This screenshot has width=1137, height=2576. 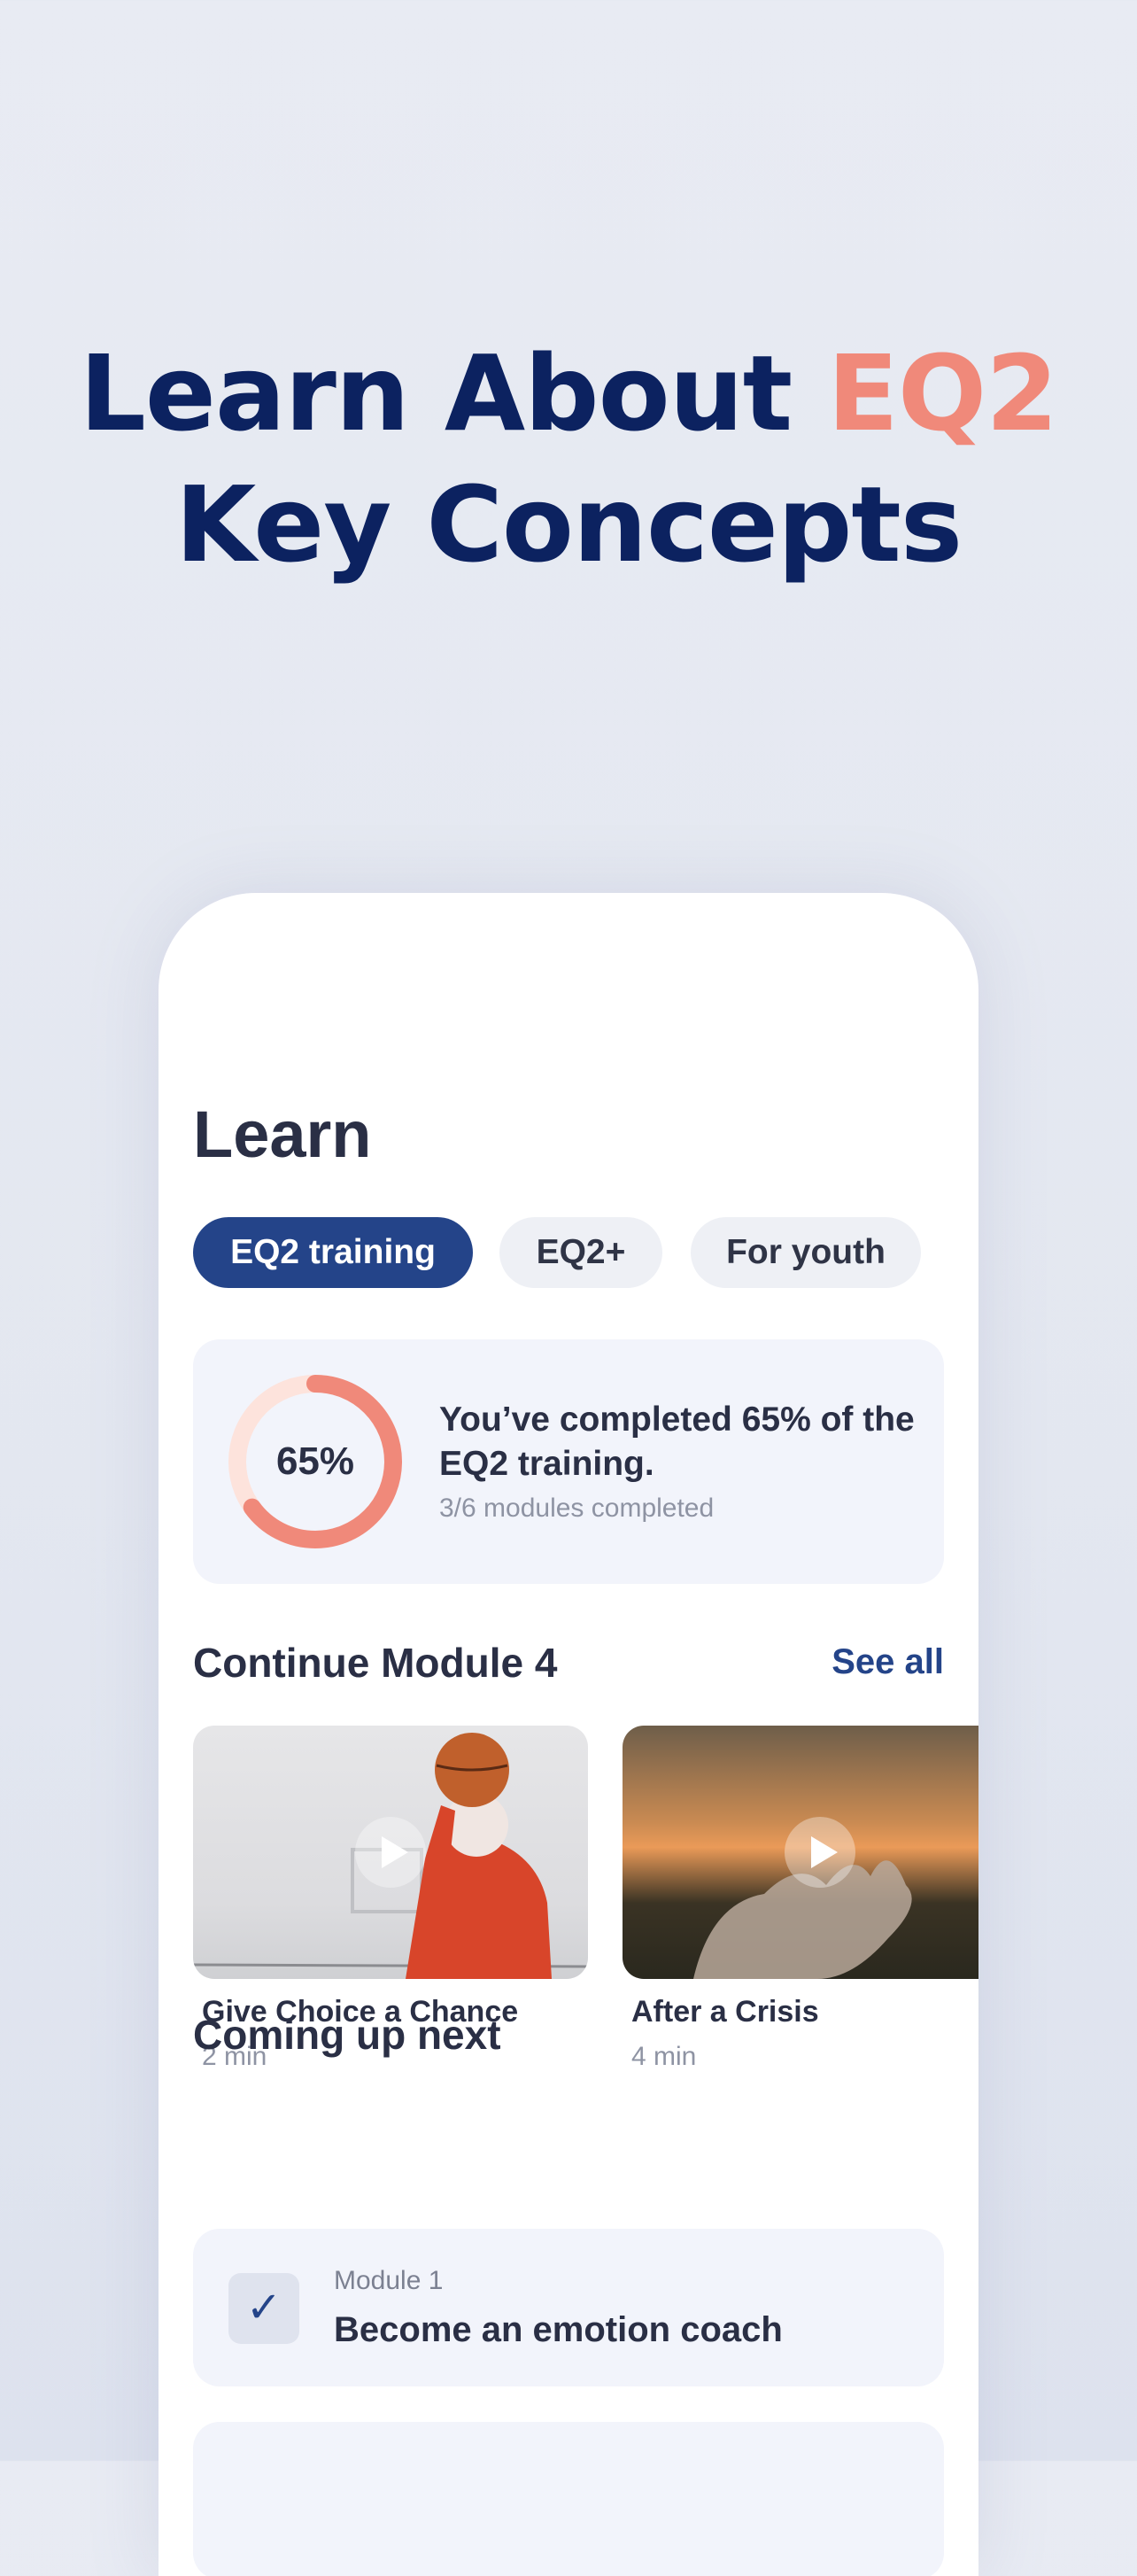 I want to click on see-all-link: See all, so click(x=887, y=1662).